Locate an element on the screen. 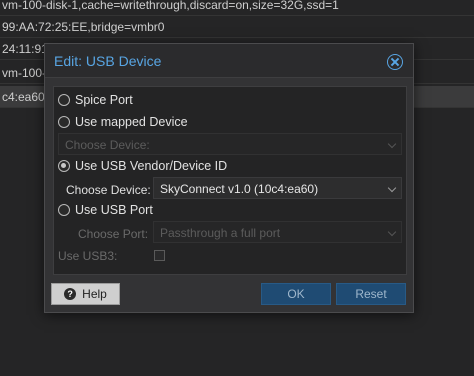 Image resolution: width=474 pixels, height=376 pixels. grid-row-text: 24:11:91 is located at coordinates (25, 49).